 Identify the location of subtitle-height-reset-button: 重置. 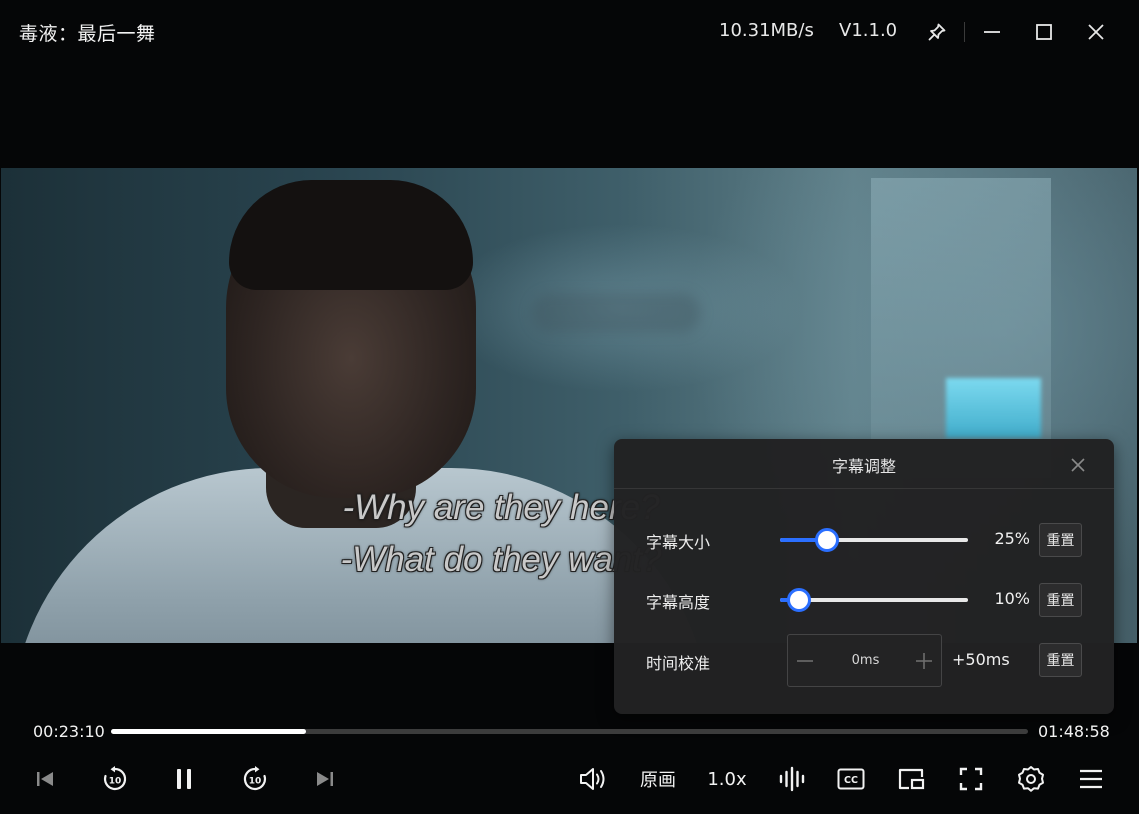
(1060, 600).